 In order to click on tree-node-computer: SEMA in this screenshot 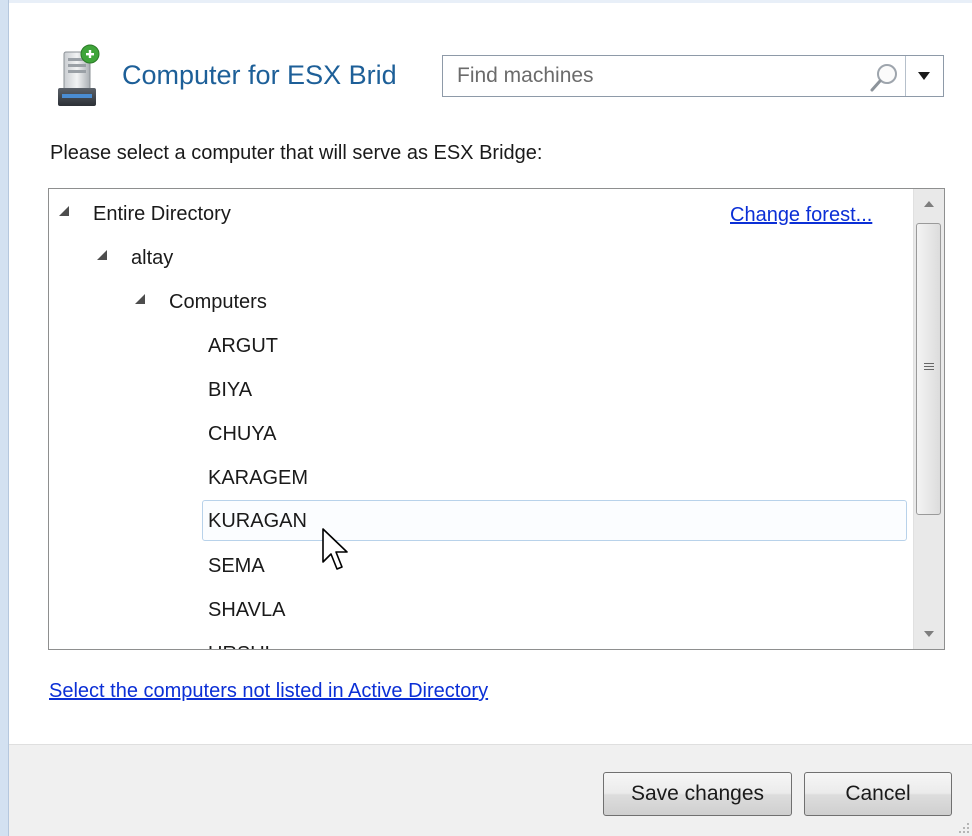, I will do `click(236, 566)`.